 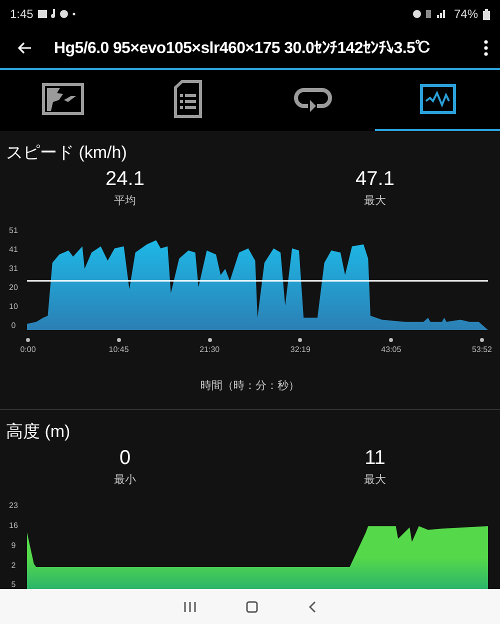 I want to click on axis-label: 2, so click(x=13, y=565).